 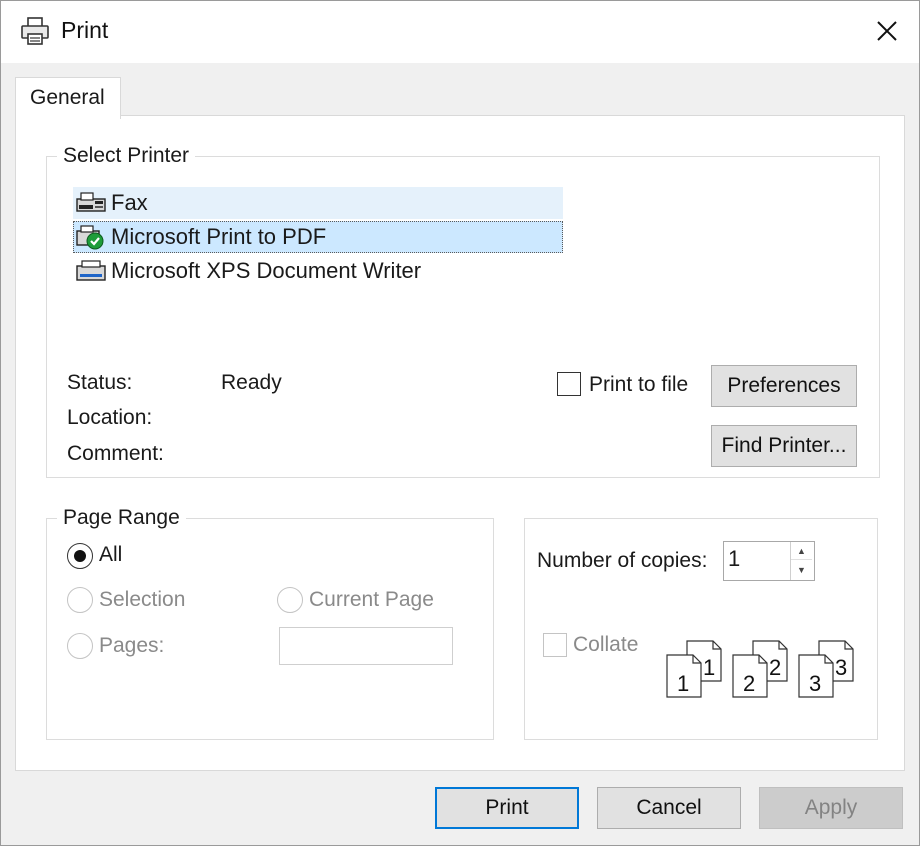 I want to click on status-label: Status:, so click(x=100, y=382).